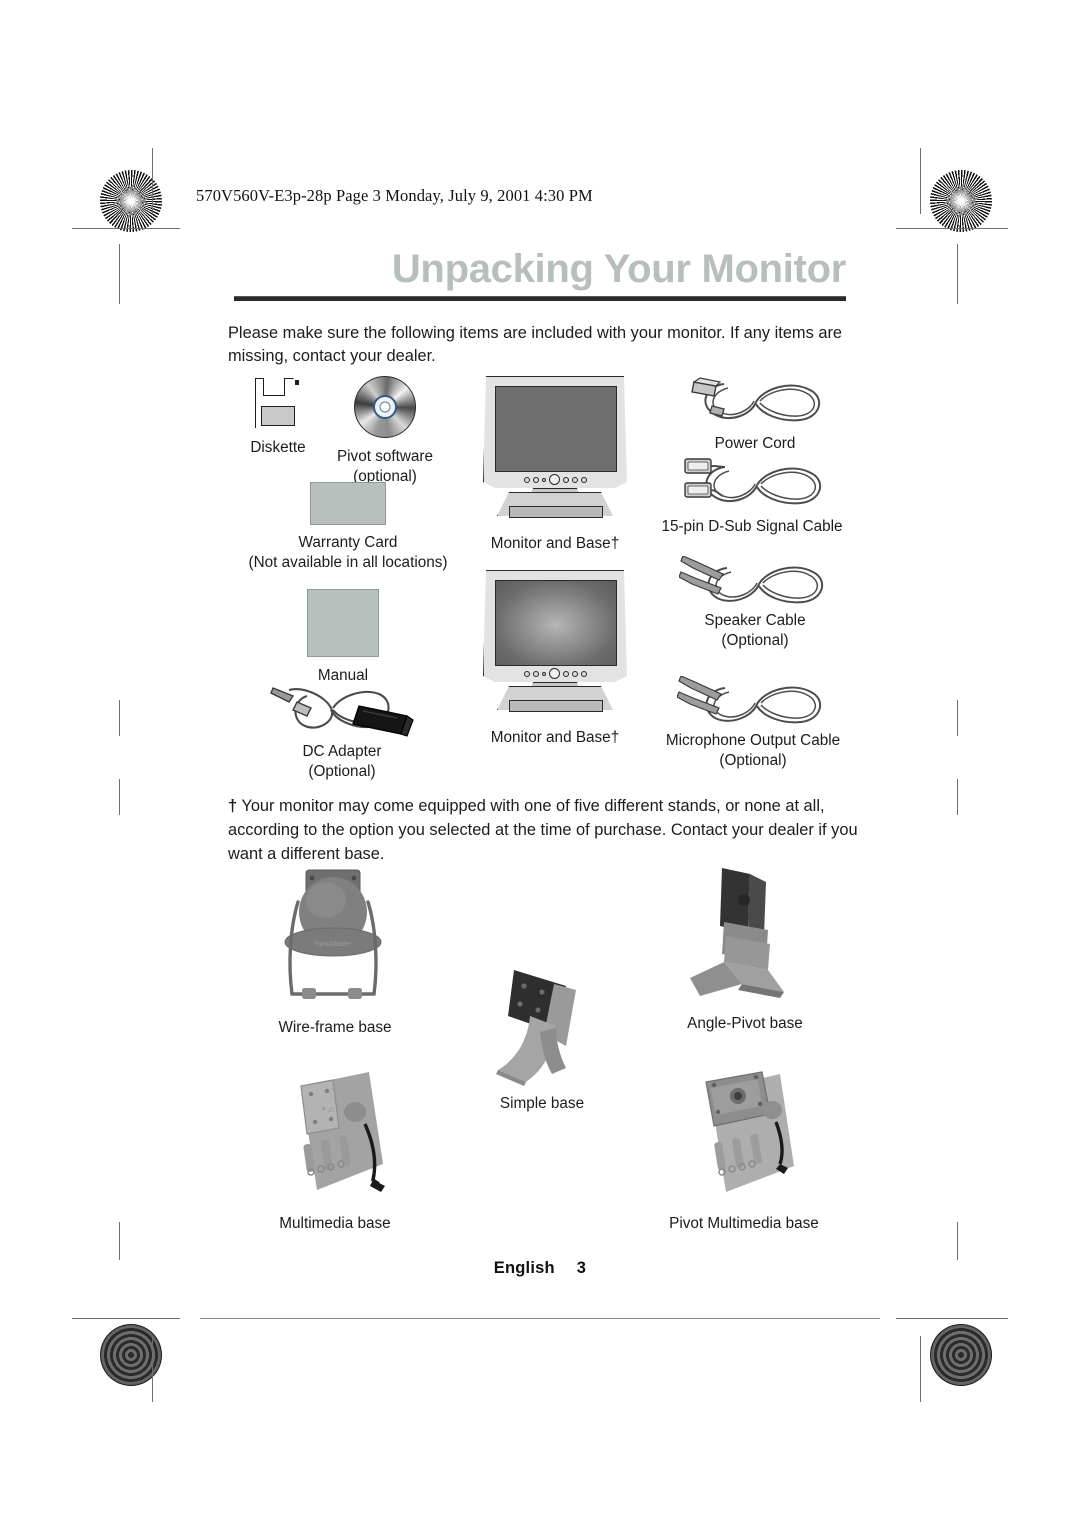 This screenshot has width=1080, height=1528. What do you see at coordinates (542, 1103) in the screenshot?
I see `base-simple-label: Simple base` at bounding box center [542, 1103].